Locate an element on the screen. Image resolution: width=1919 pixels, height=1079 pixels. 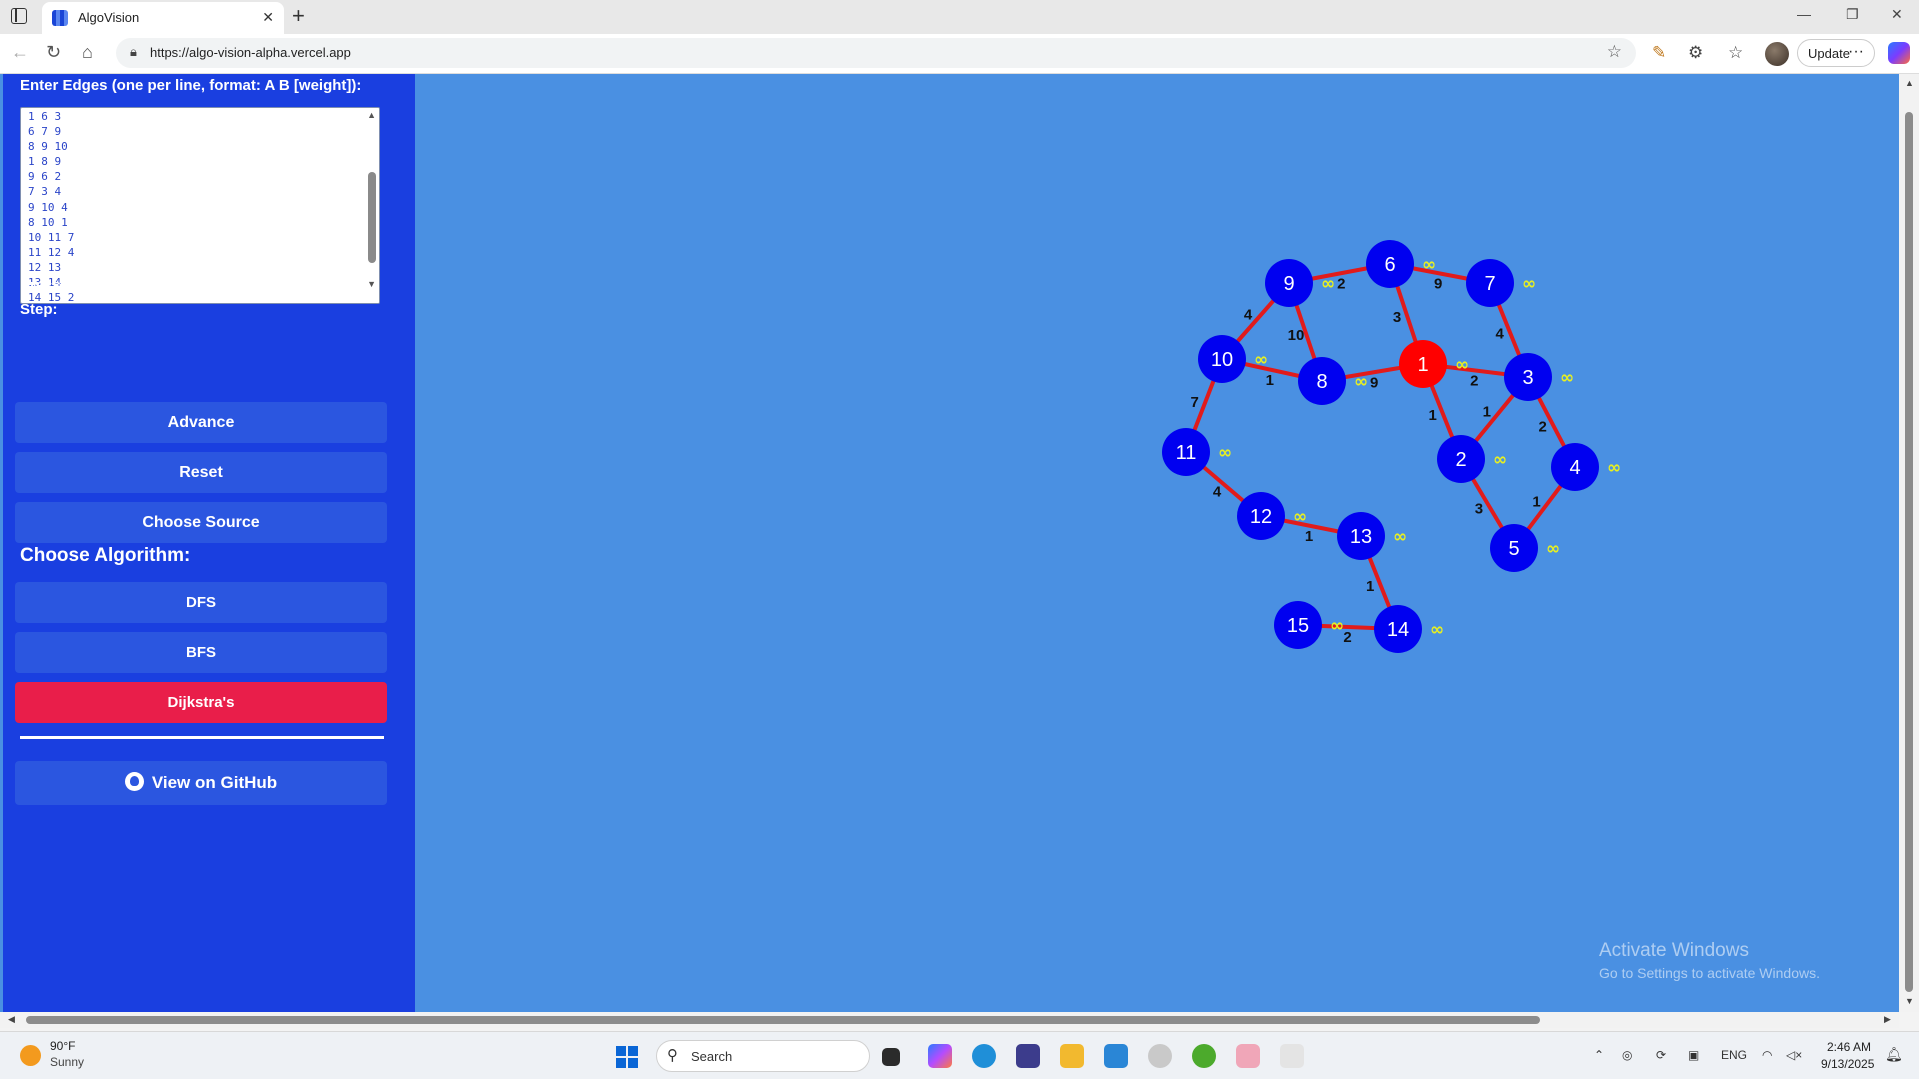
task-view-icon is located at coordinates (891, 1057).